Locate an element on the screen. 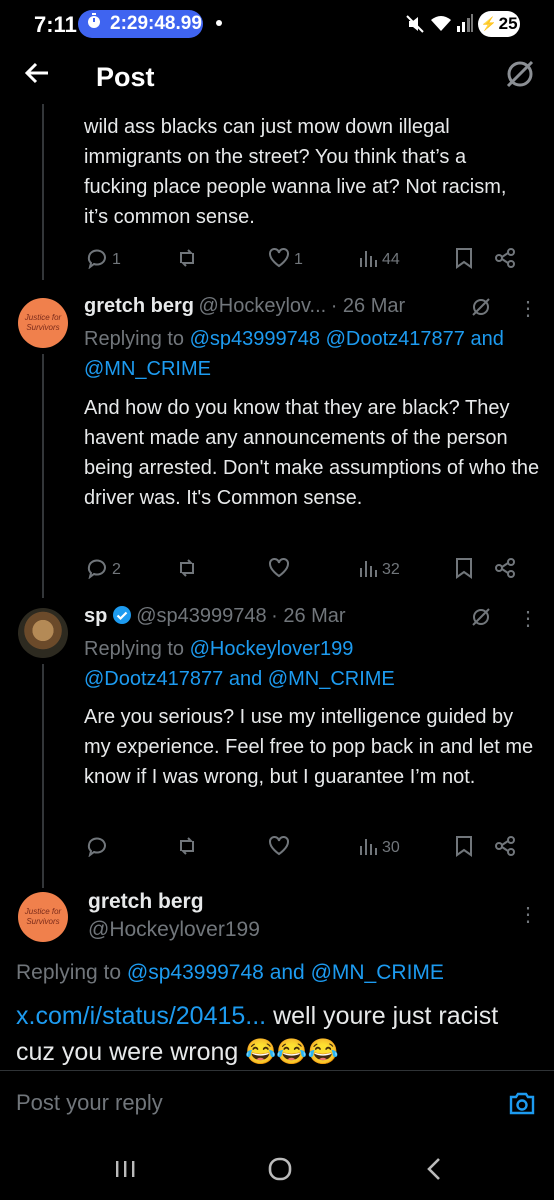 Image resolution: width=554 pixels, height=1200 pixels. battery-level: 25 is located at coordinates (508, 23).